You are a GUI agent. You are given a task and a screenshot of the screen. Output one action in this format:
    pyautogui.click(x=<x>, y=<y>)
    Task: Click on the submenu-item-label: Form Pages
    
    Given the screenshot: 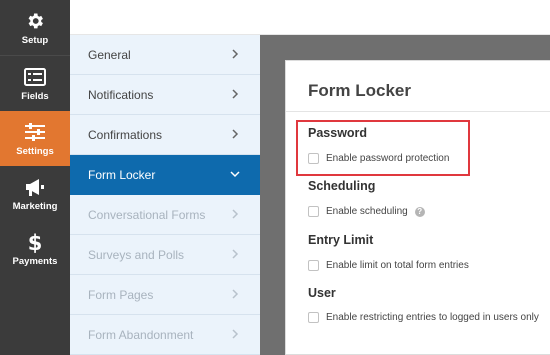 What is the action you would take?
    pyautogui.click(x=121, y=294)
    